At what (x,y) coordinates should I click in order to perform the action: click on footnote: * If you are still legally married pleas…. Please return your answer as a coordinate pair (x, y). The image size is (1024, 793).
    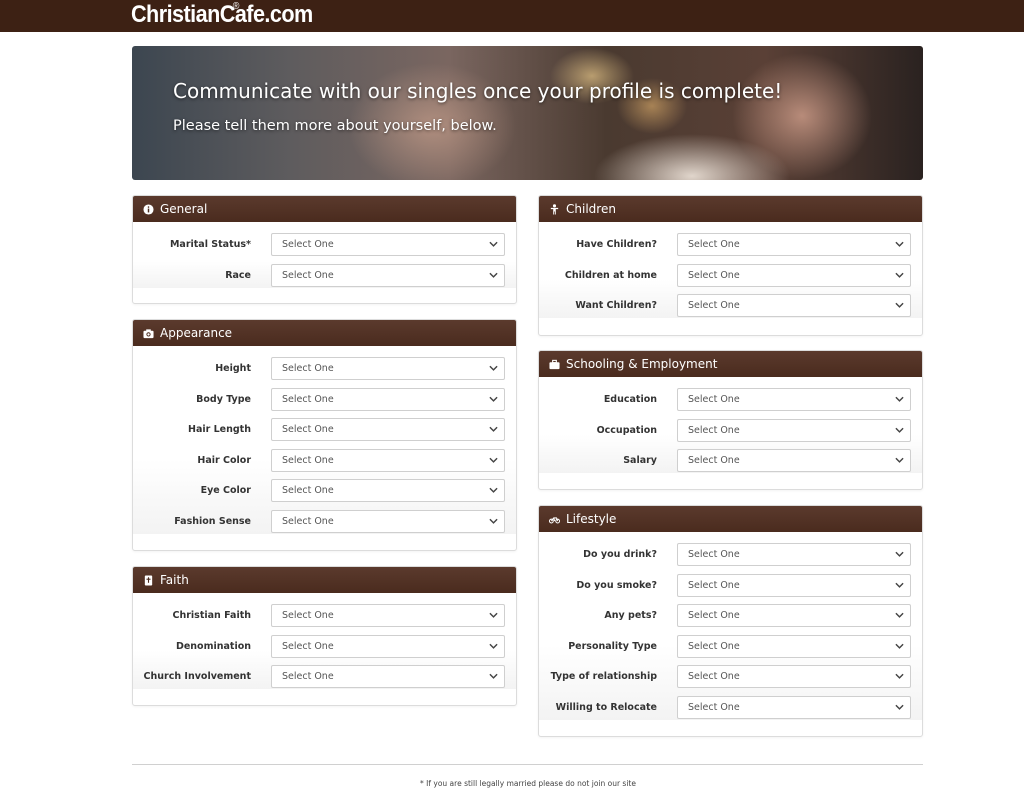
    Looking at the image, I should click on (528, 783).